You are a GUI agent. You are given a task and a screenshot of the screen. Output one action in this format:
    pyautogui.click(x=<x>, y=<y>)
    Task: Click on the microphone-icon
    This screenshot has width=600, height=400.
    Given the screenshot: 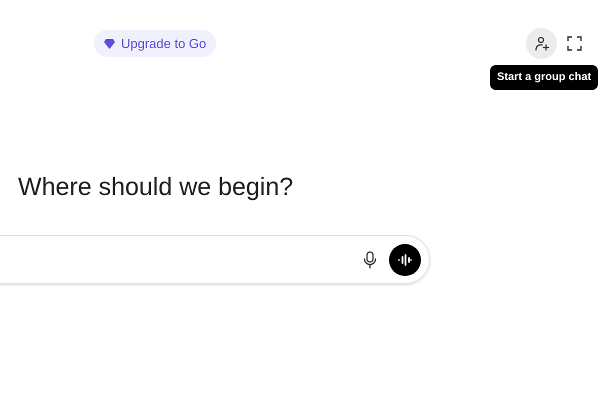 What is the action you would take?
    pyautogui.click(x=370, y=259)
    